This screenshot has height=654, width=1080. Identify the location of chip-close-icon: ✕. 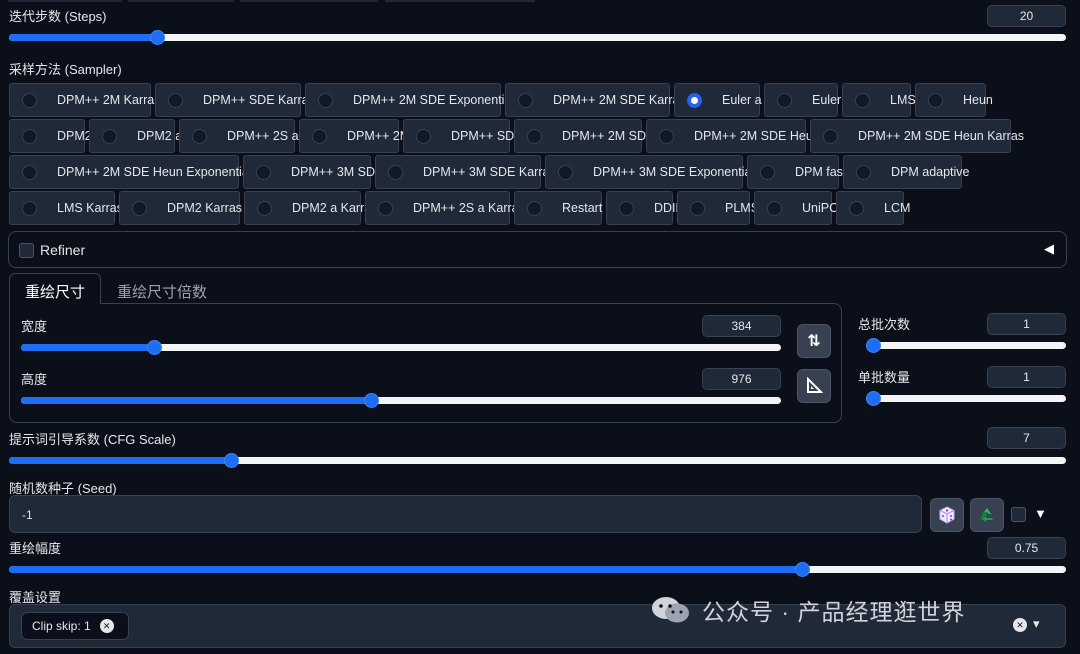
(106, 626).